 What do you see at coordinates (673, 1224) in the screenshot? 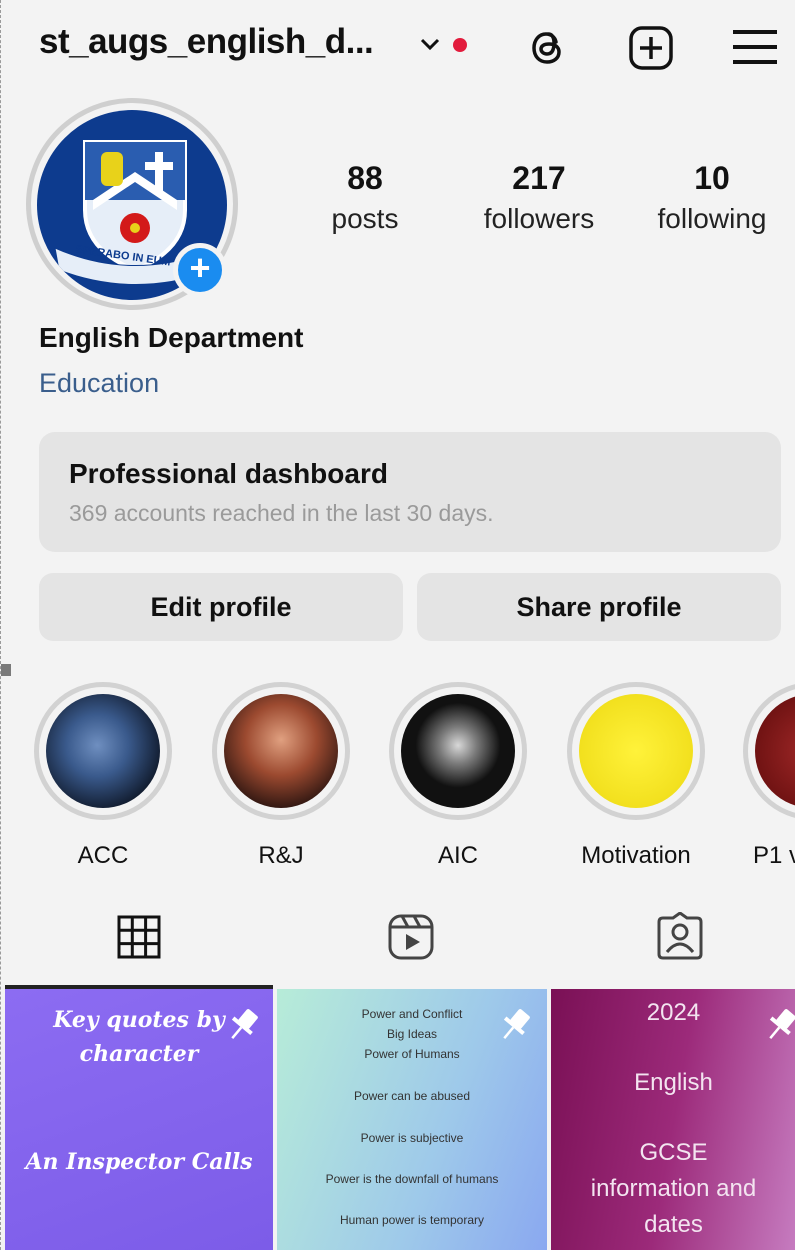
I see `post-text: dates` at bounding box center [673, 1224].